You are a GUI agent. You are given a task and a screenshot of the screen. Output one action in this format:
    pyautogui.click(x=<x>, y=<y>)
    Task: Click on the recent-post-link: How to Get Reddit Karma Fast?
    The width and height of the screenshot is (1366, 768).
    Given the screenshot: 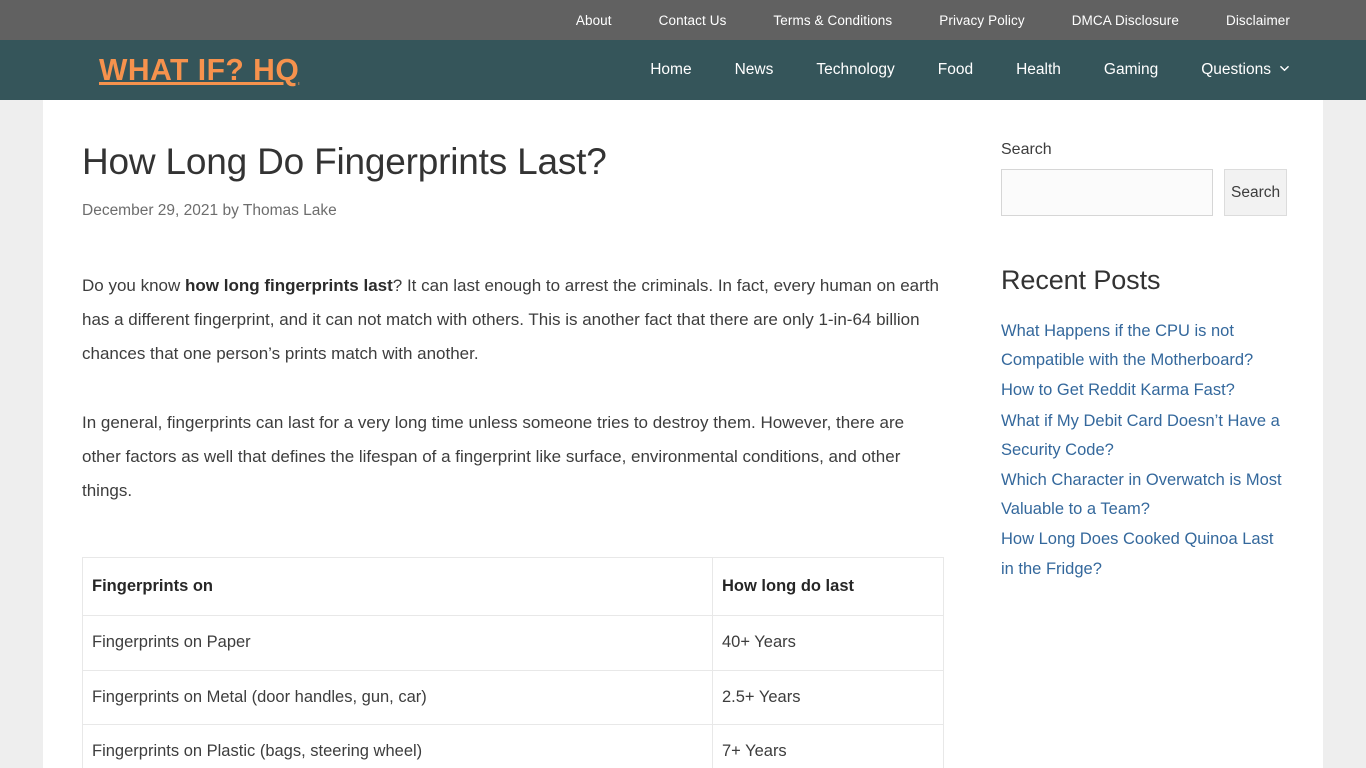 What is the action you would take?
    pyautogui.click(x=1118, y=390)
    